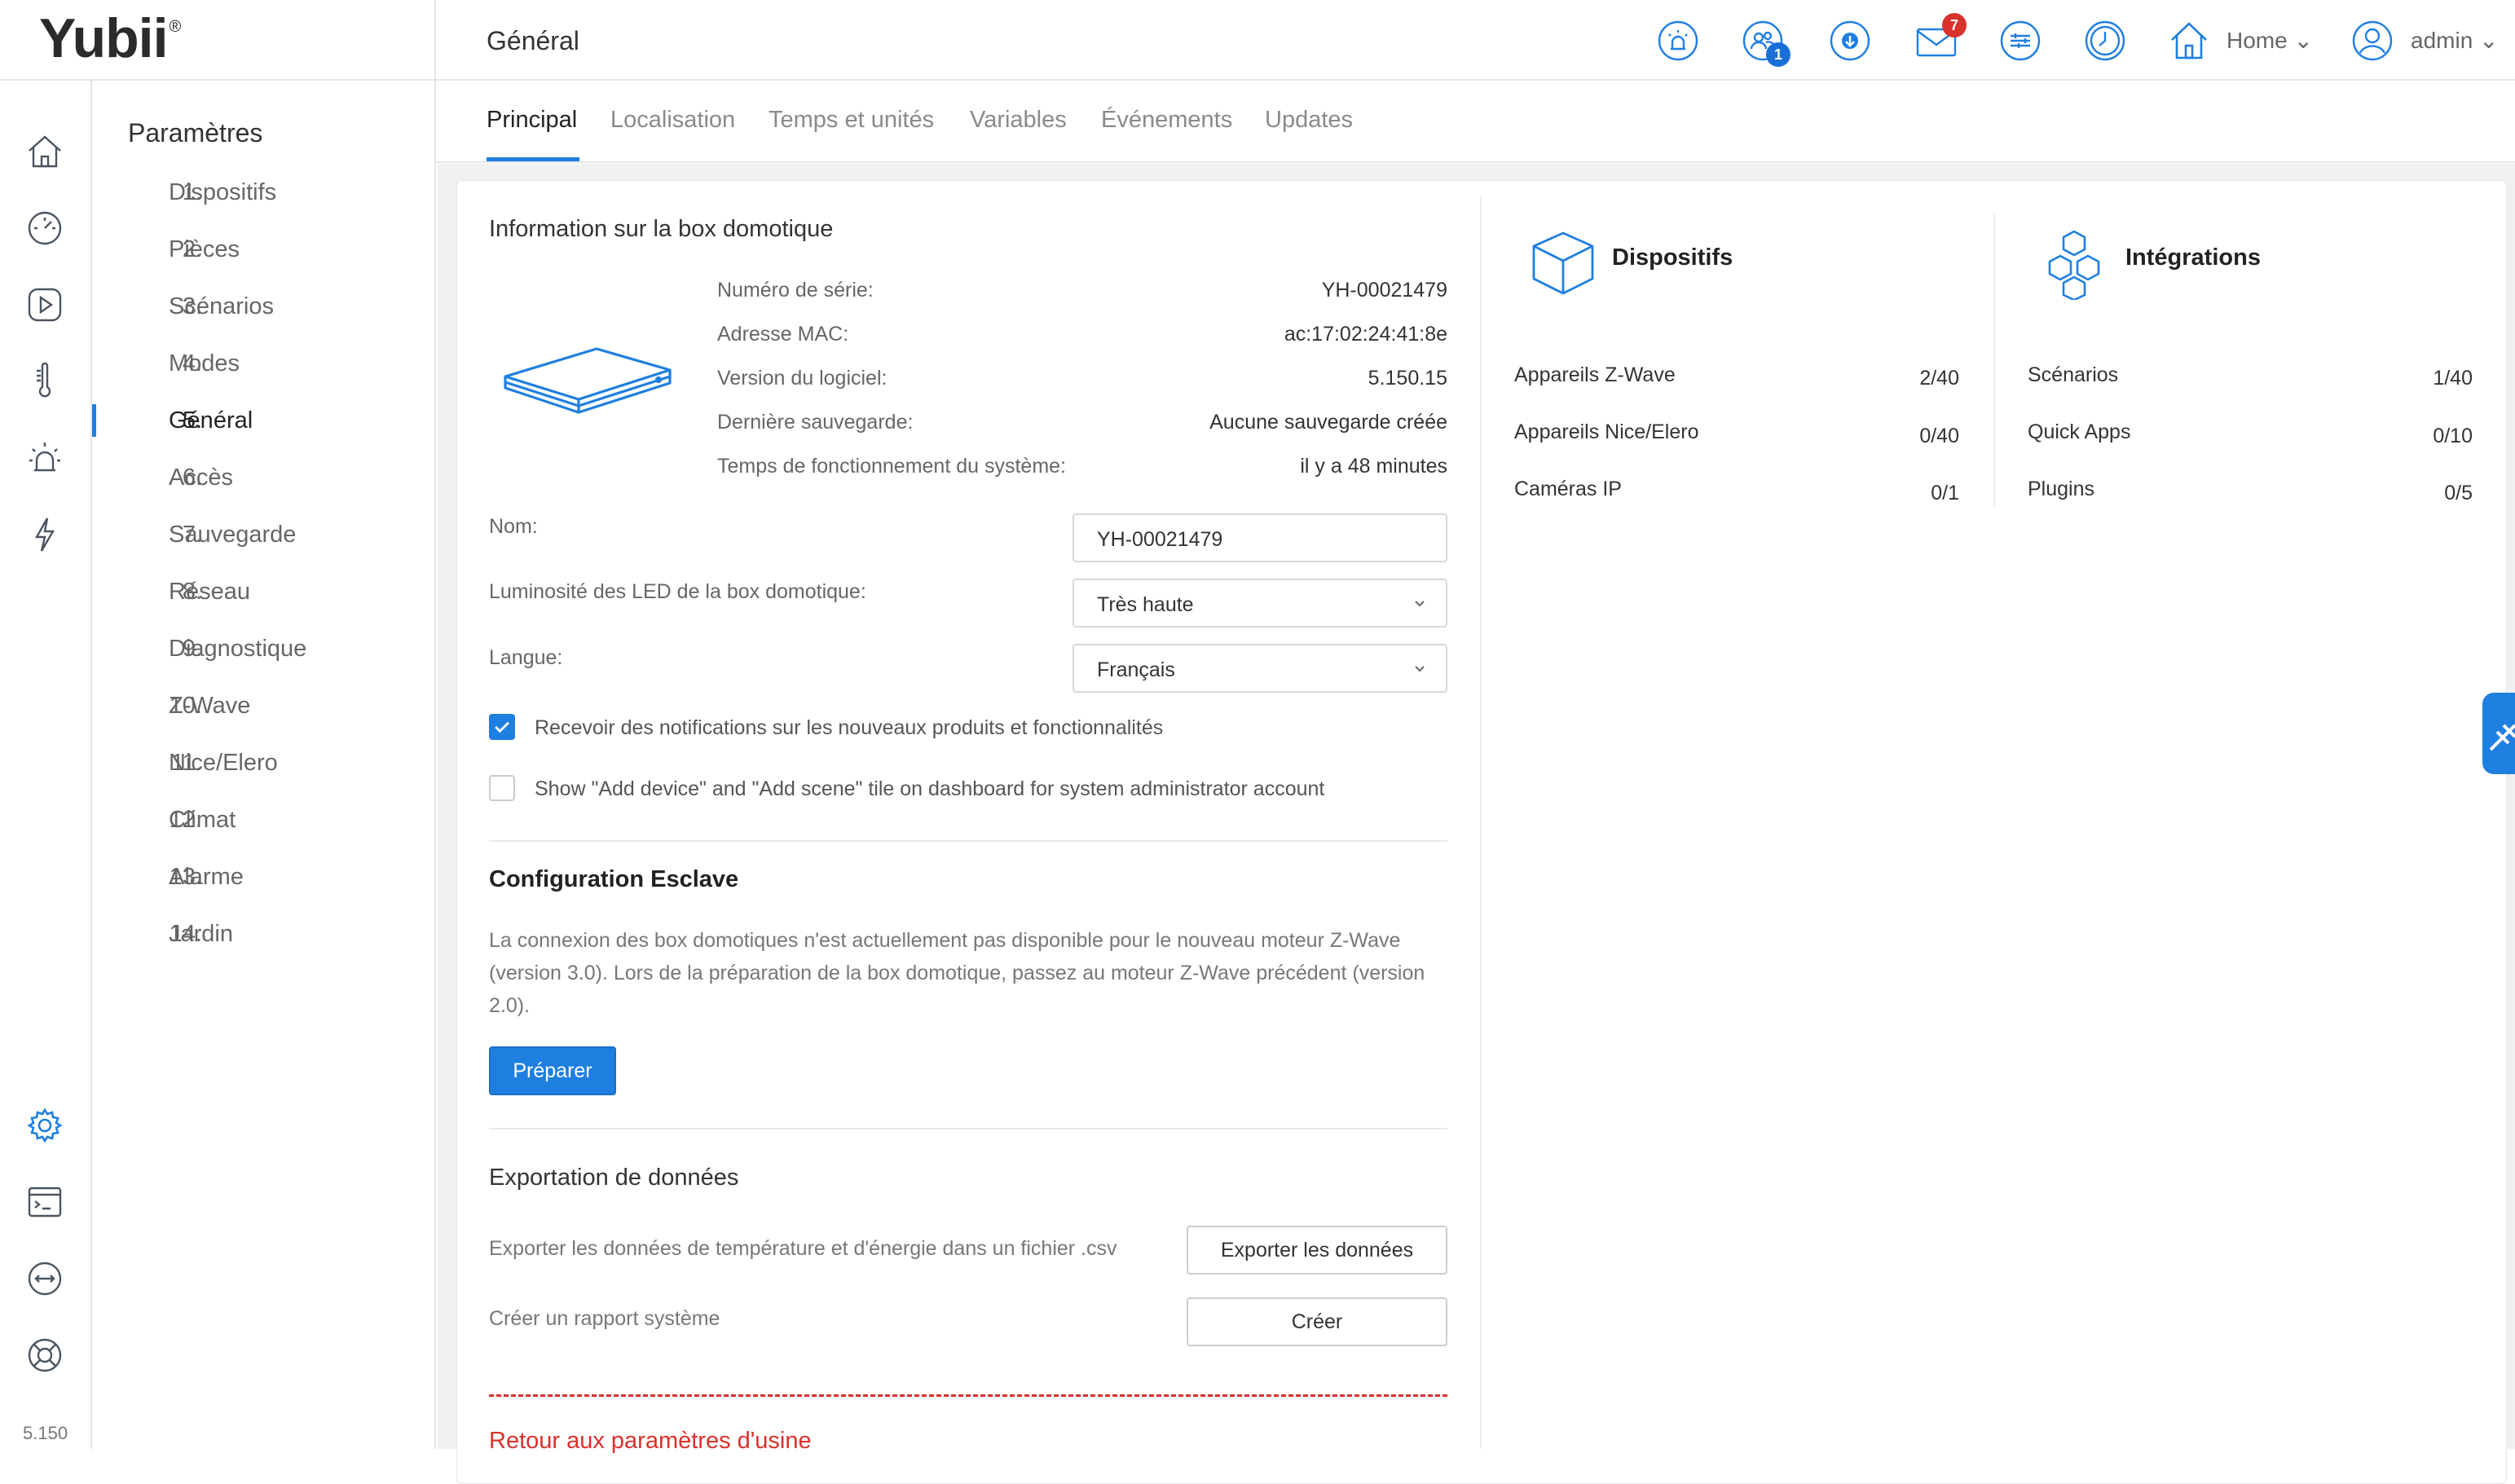 The height and width of the screenshot is (1484, 2515). What do you see at coordinates (1365, 334) in the screenshot?
I see `mac-value: ac:17:02:24:41:8e` at bounding box center [1365, 334].